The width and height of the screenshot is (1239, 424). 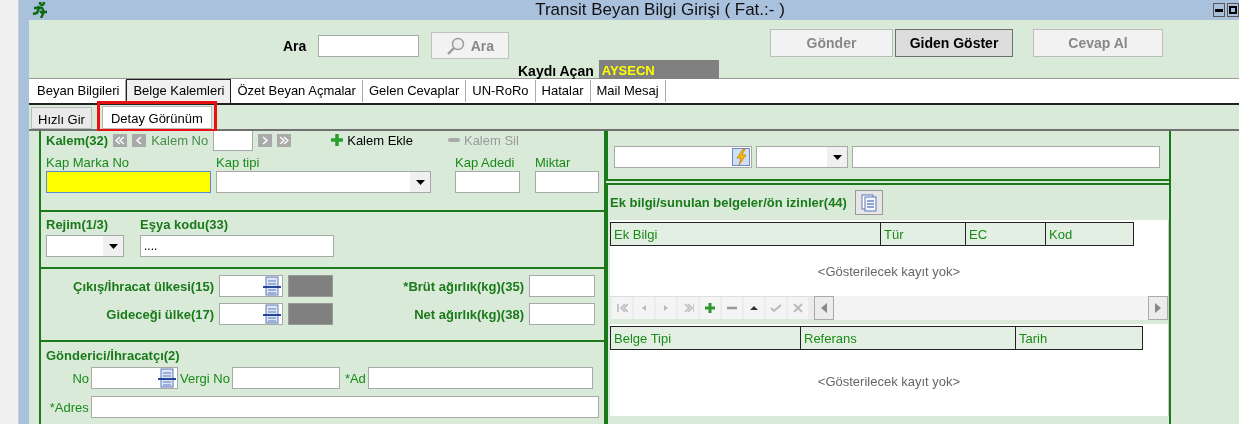 I want to click on section-title: Ek bilgi/sunulan belgeler/ön izinler(44), so click(x=728, y=202).